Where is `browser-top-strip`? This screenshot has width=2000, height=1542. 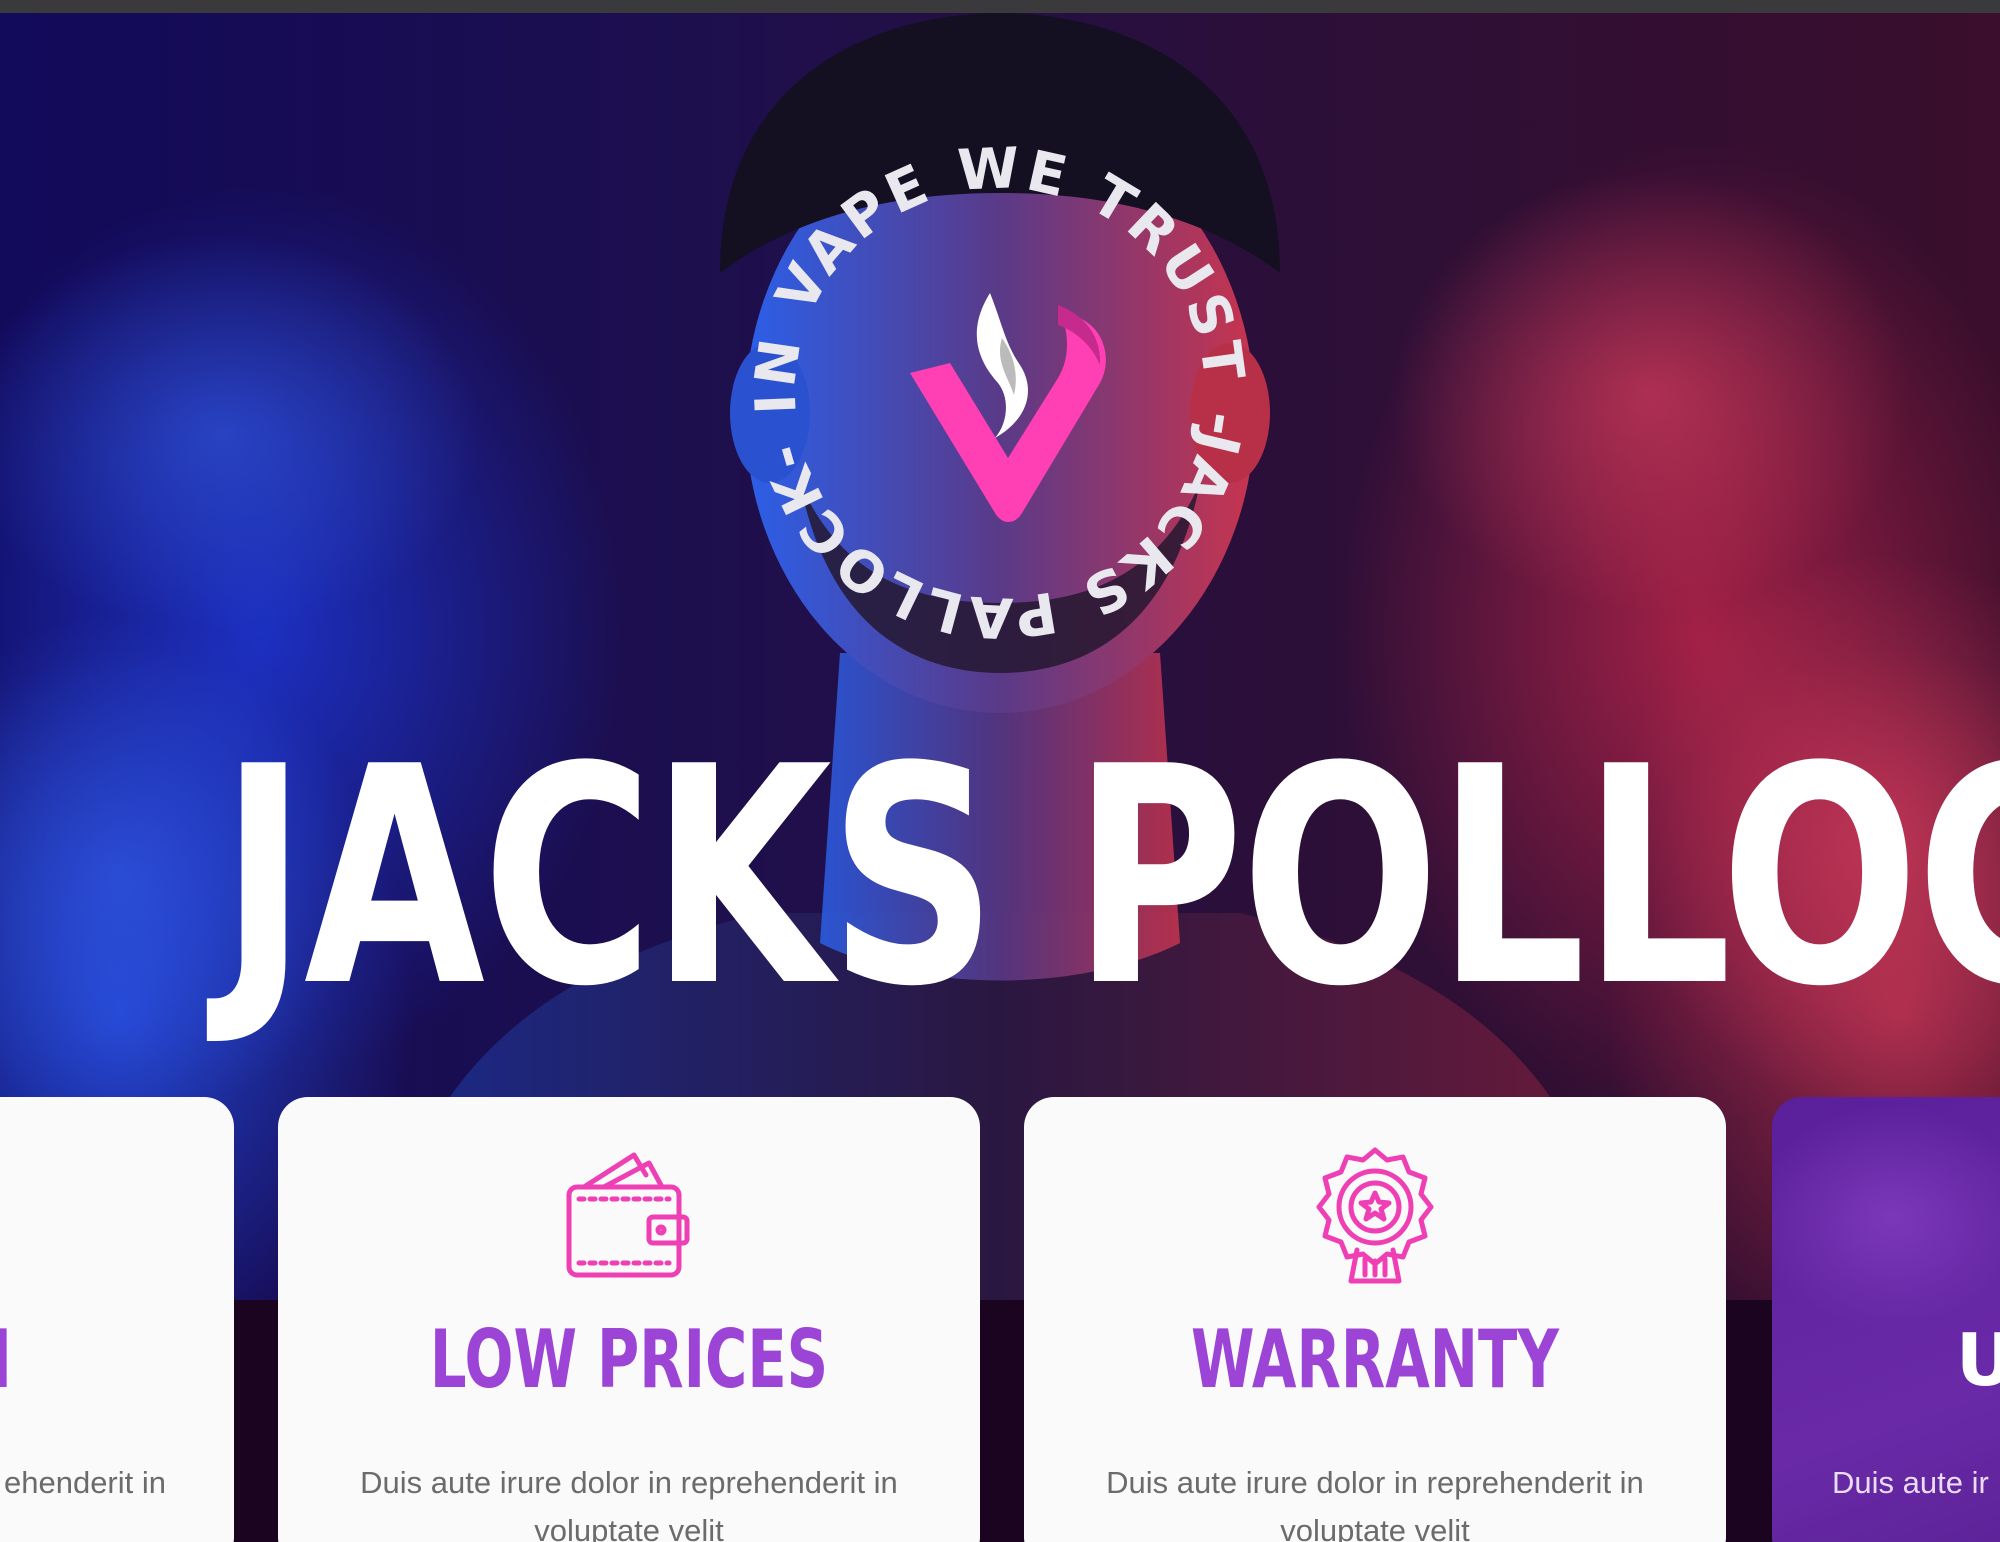
browser-top-strip is located at coordinates (1000, 6).